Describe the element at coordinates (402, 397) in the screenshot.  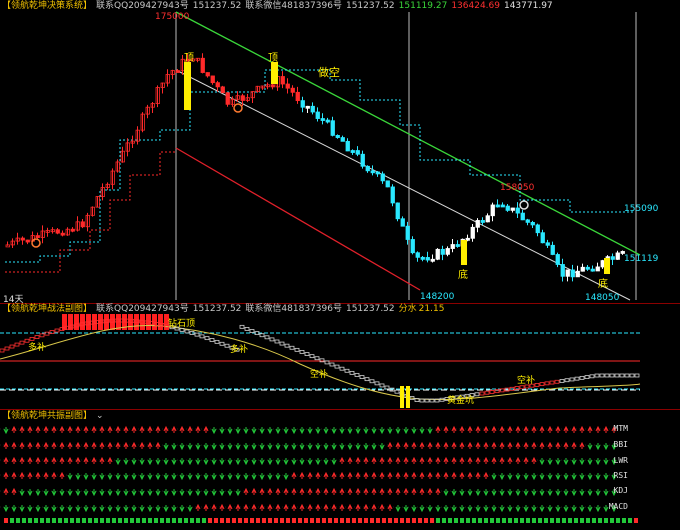
I see `gold-pit-bar` at that location.